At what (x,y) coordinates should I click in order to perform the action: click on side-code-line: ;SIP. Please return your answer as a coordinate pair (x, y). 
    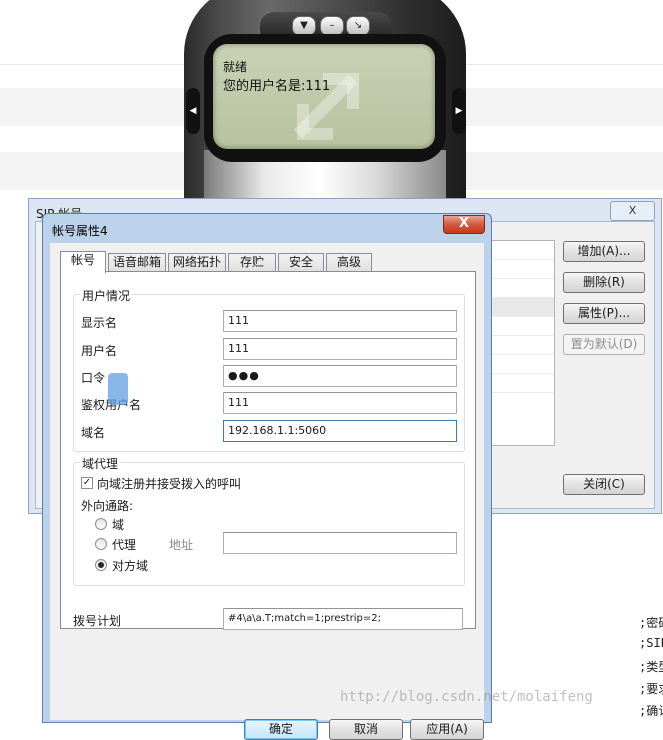
    Looking at the image, I should click on (651, 643).